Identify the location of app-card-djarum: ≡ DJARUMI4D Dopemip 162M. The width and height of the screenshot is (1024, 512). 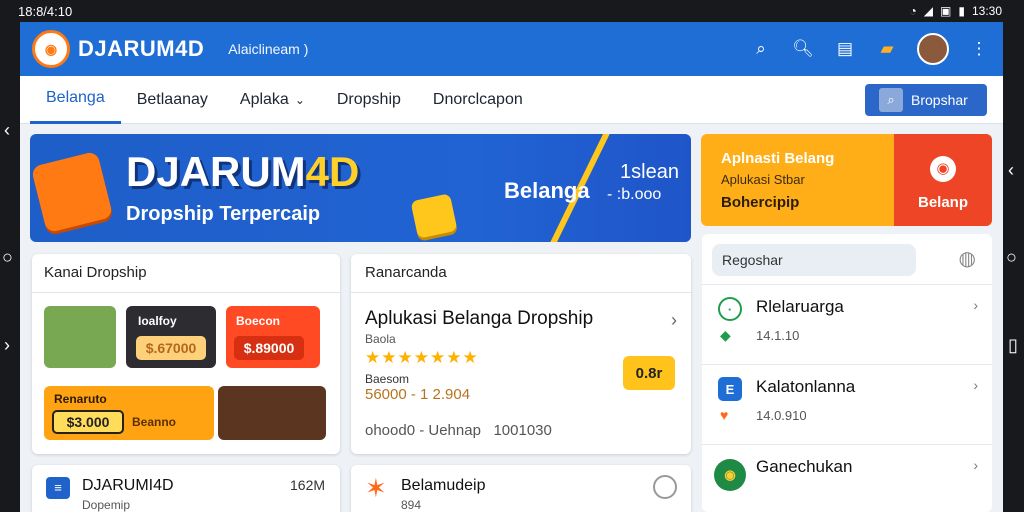
(186, 488).